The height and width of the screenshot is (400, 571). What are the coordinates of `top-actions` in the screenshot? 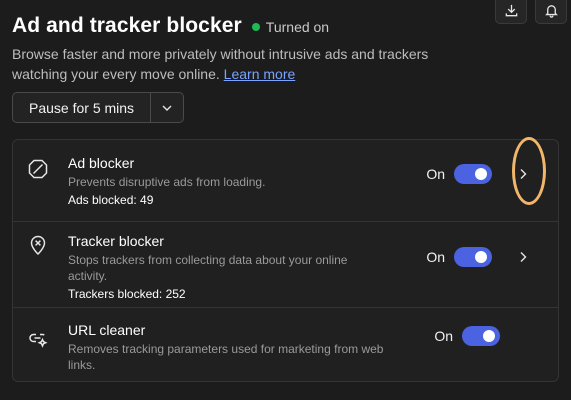 It's located at (531, 12).